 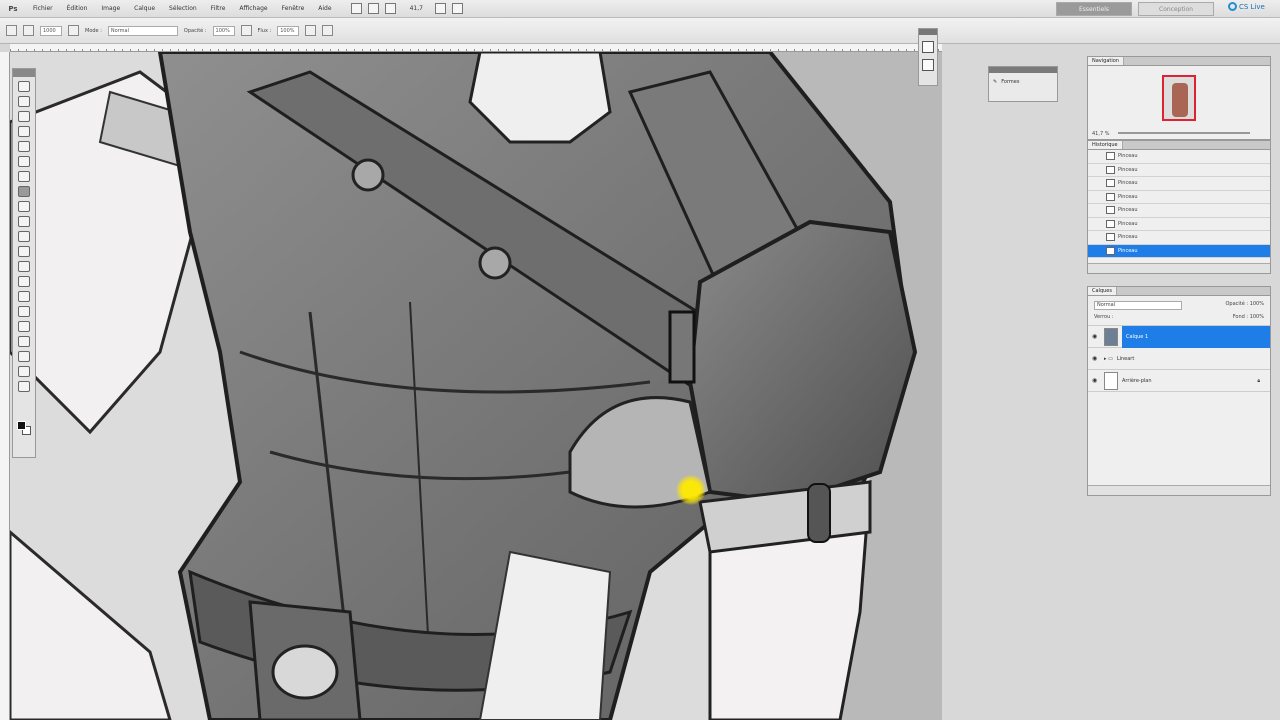 I want to click on menu-edit: Édition, so click(x=77, y=8).